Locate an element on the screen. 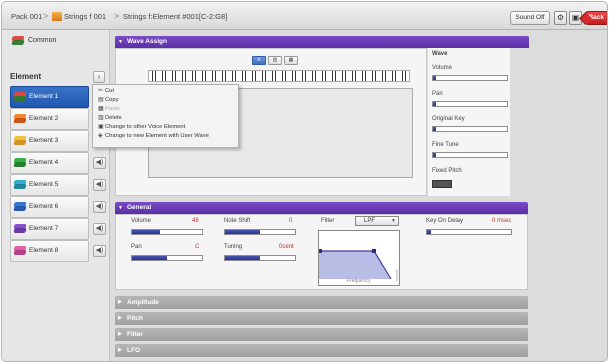 This screenshot has width=609, height=362. element-row: Element 3 is located at coordinates (57, 141).